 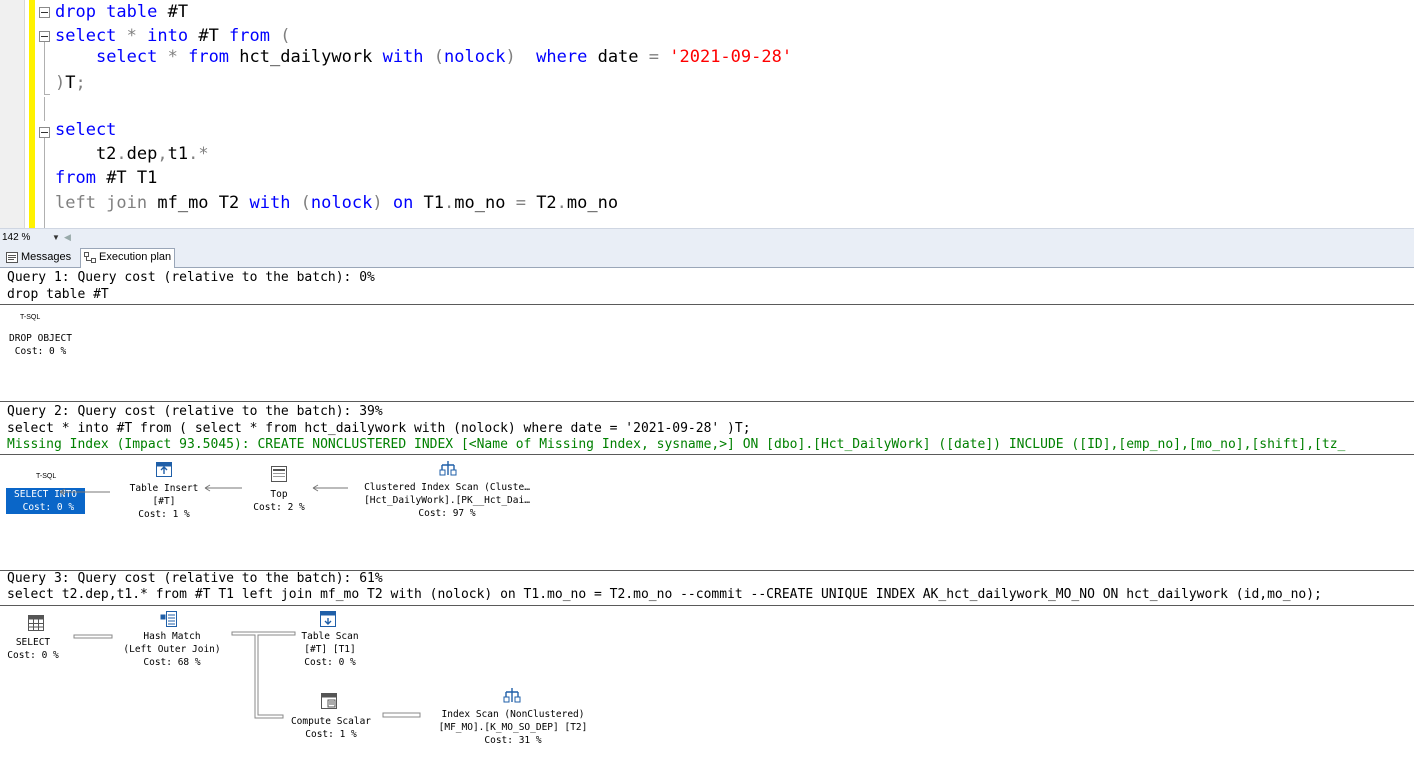 I want to click on zoom-level: 142 %, so click(x=16, y=237).